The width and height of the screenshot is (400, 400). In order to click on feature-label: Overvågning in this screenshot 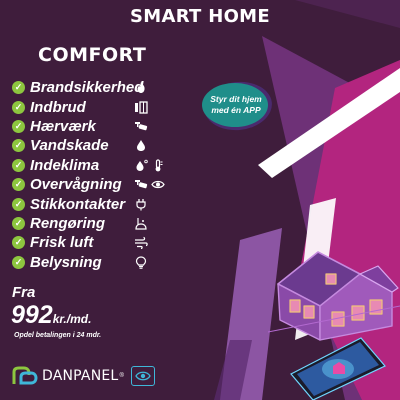, I will do `click(76, 185)`.